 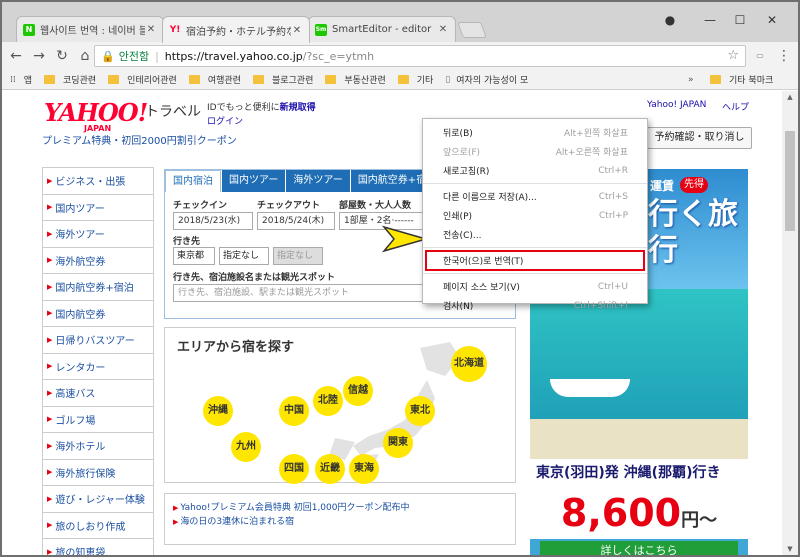 I want to click on context-menu-item: 검사(N) Ctrl+Shift+I, so click(x=535, y=305).